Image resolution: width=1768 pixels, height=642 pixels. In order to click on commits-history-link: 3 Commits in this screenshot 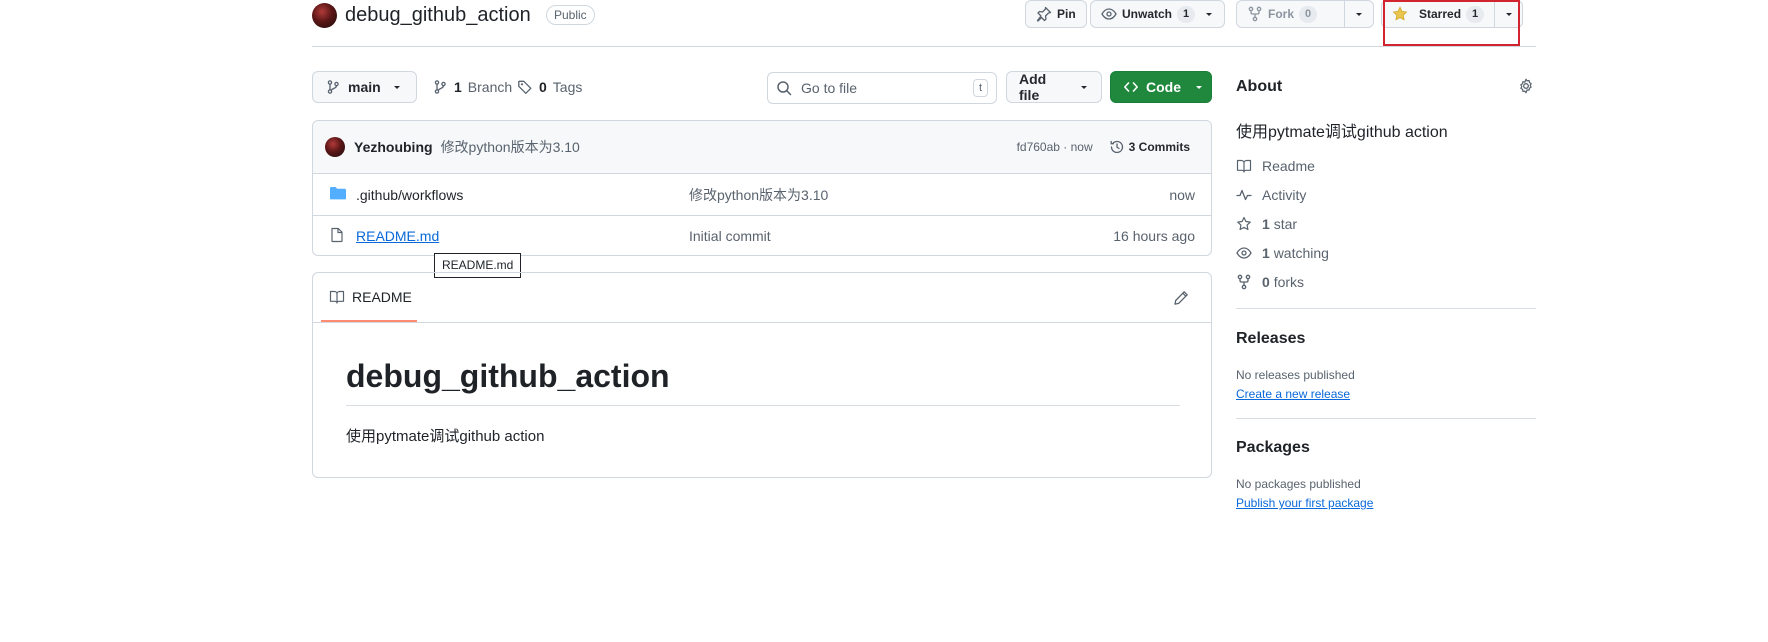, I will do `click(1149, 147)`.